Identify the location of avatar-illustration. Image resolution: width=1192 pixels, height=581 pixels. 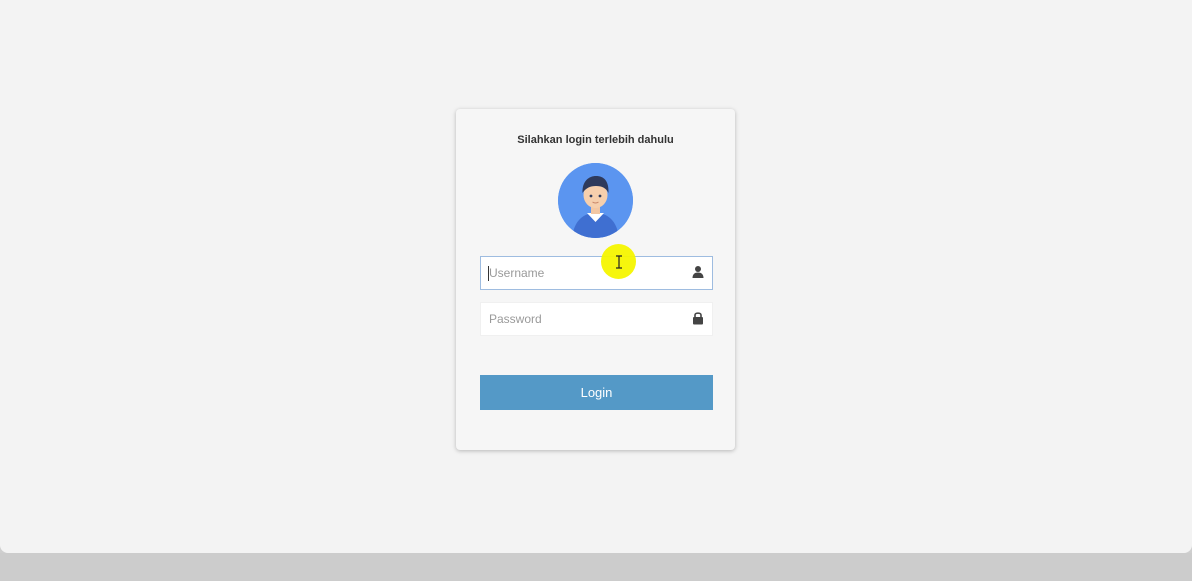
(595, 200).